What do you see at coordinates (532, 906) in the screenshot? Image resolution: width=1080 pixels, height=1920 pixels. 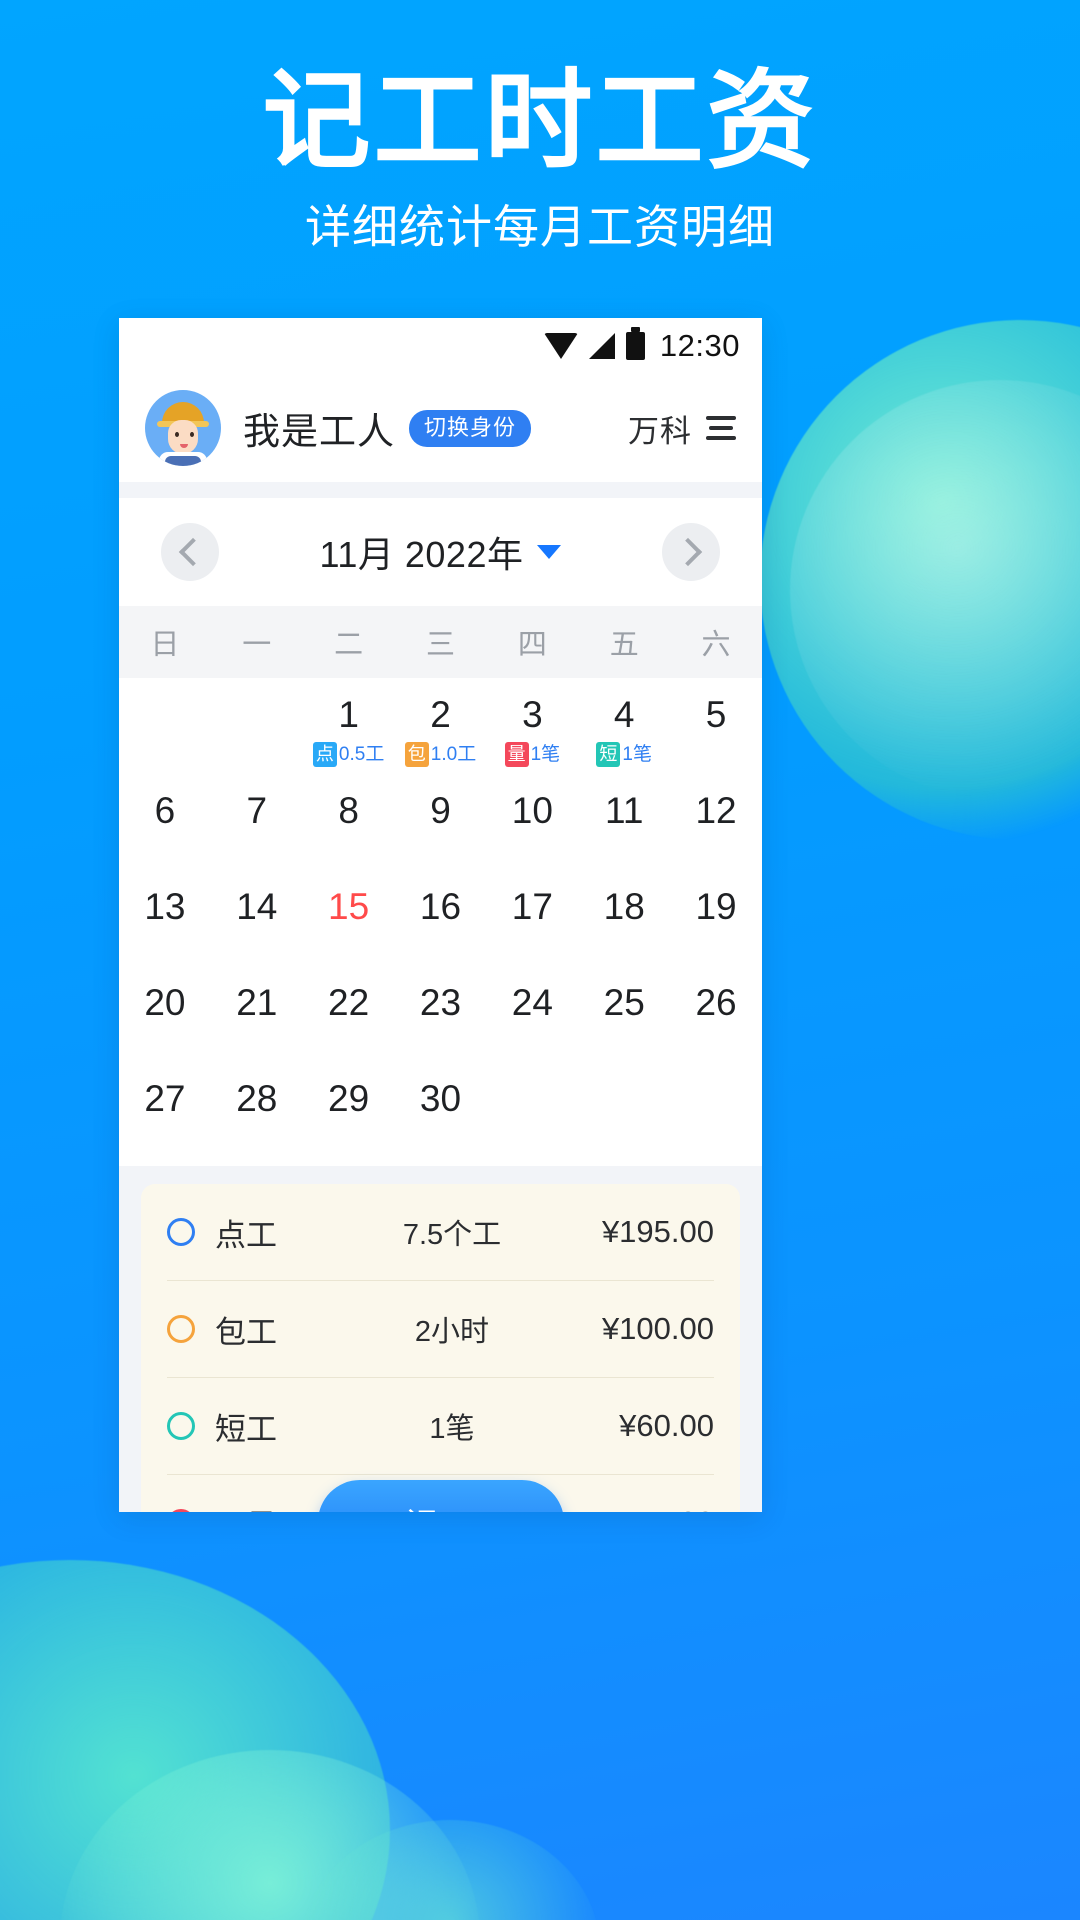 I see `calendar-day-number: 17` at bounding box center [532, 906].